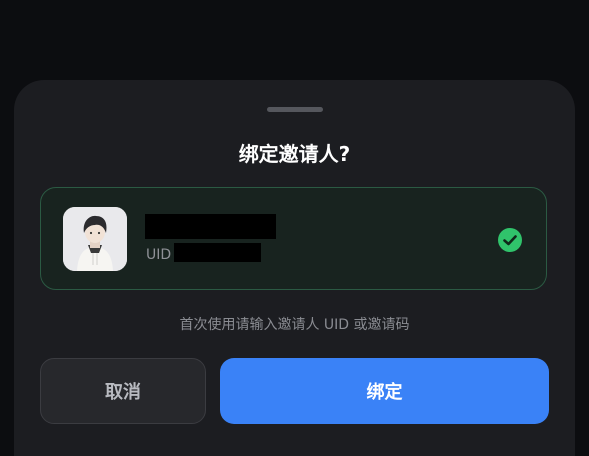 This screenshot has width=589, height=456. I want to click on bind-button-label: 绑定, so click(384, 392).